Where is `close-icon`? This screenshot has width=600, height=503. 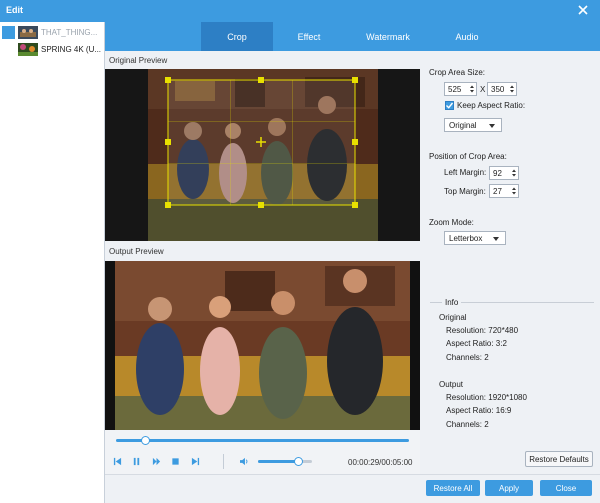 close-icon is located at coordinates (583, 10).